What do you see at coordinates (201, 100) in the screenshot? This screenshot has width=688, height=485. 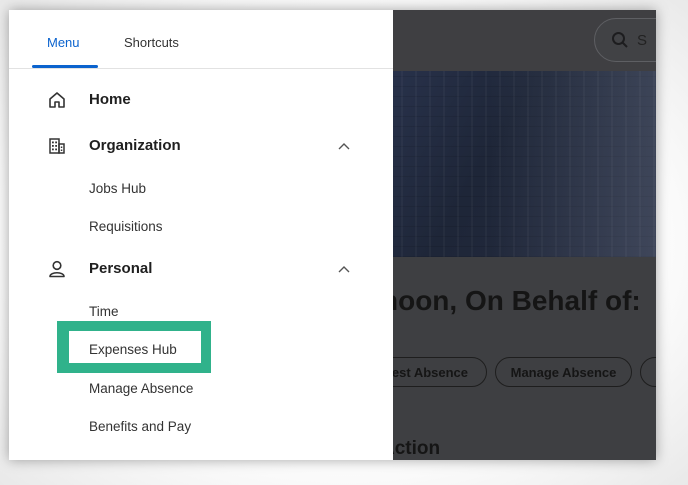 I see `nav-item-home: Home` at bounding box center [201, 100].